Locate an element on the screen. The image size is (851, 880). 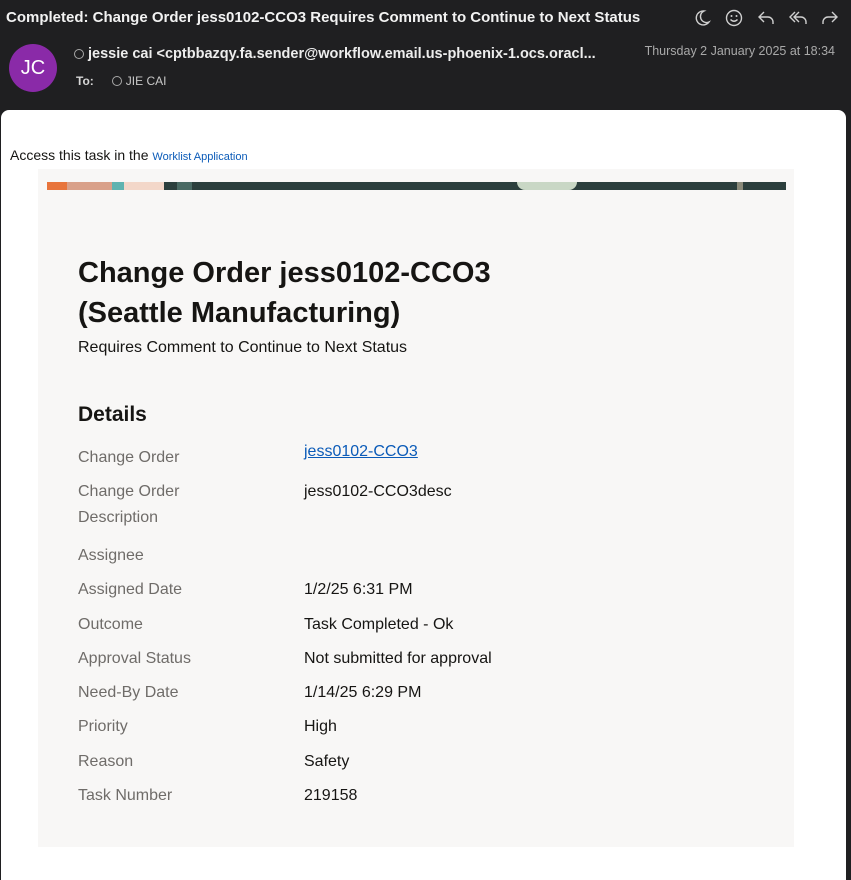
detail-value: High is located at coordinates (320, 726).